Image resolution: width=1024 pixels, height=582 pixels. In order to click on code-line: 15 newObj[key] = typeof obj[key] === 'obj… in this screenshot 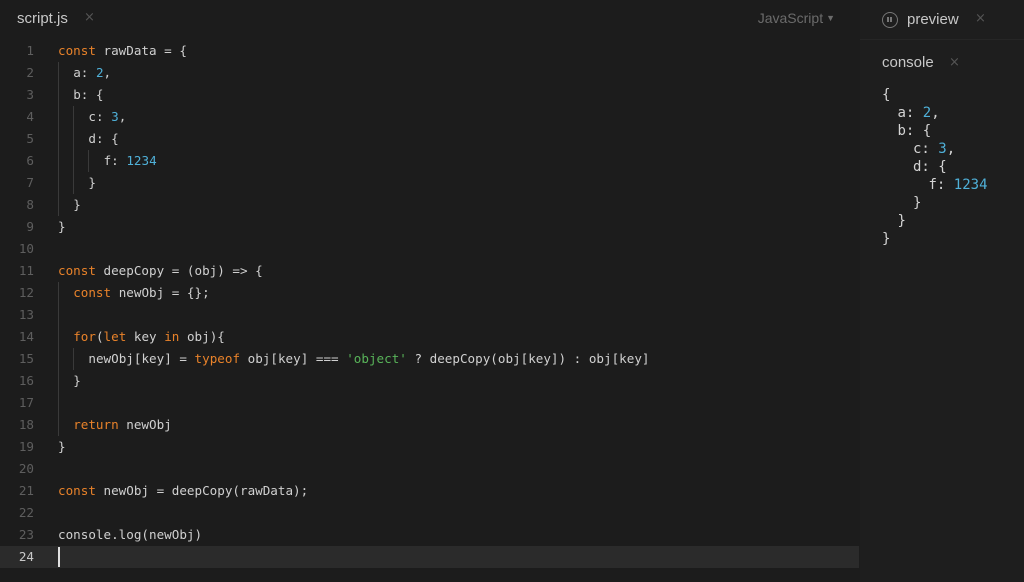, I will do `click(429, 359)`.